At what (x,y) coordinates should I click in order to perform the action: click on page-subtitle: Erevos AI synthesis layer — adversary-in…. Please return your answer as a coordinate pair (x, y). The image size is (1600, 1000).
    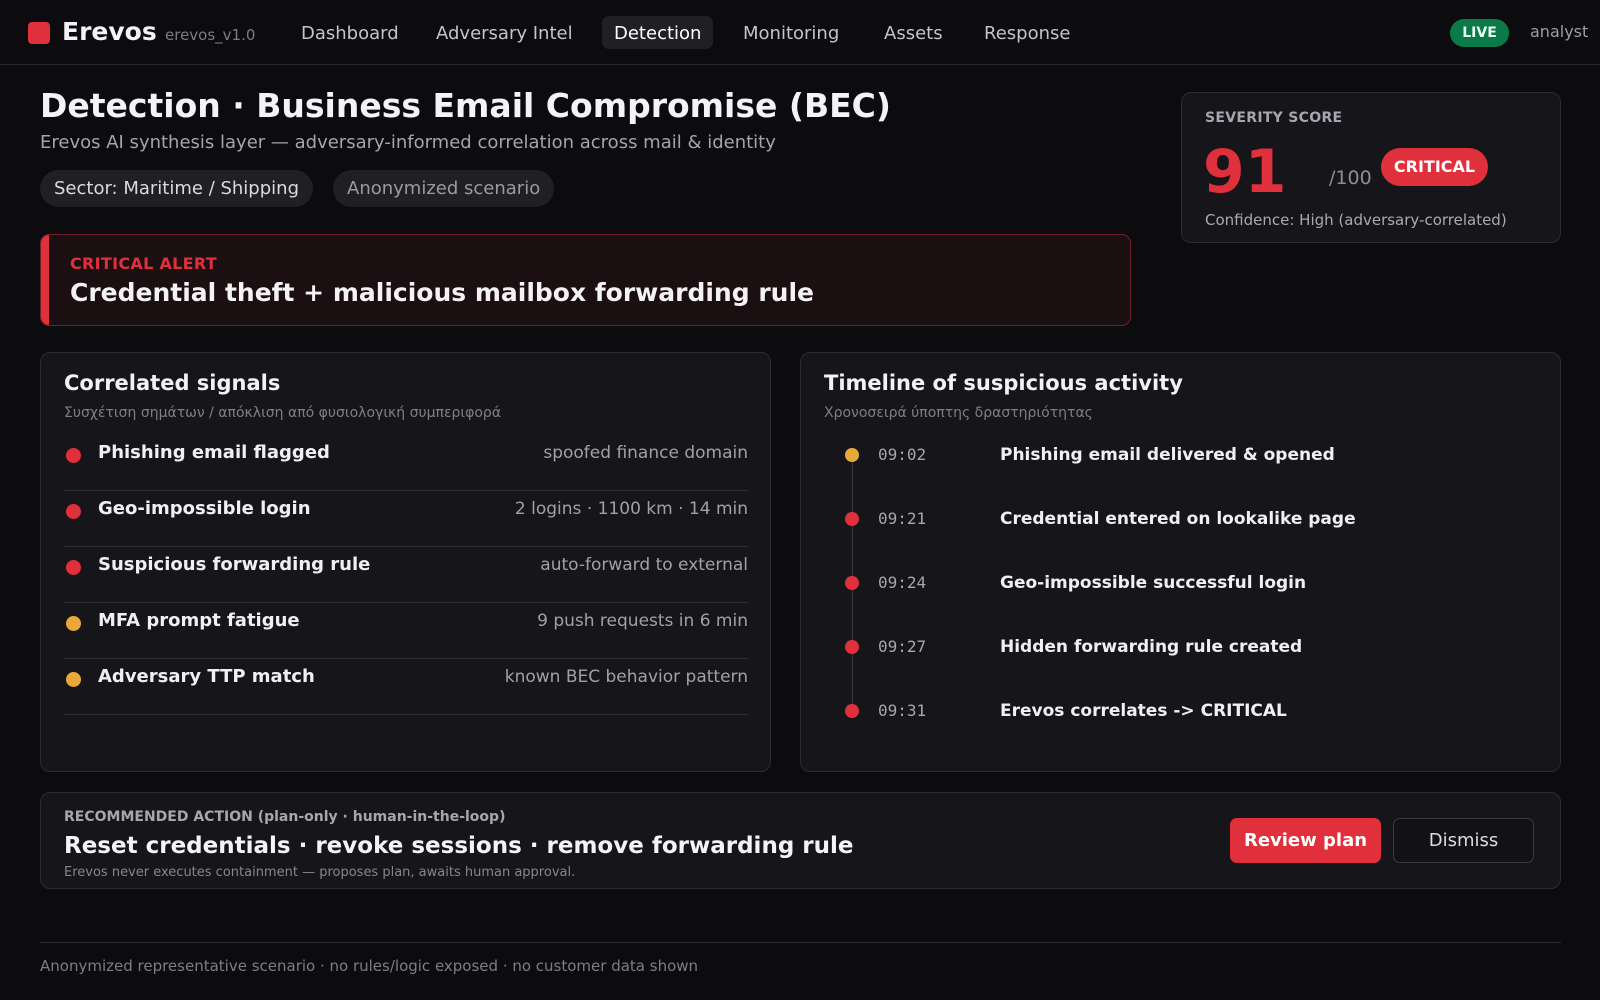
    Looking at the image, I should click on (408, 142).